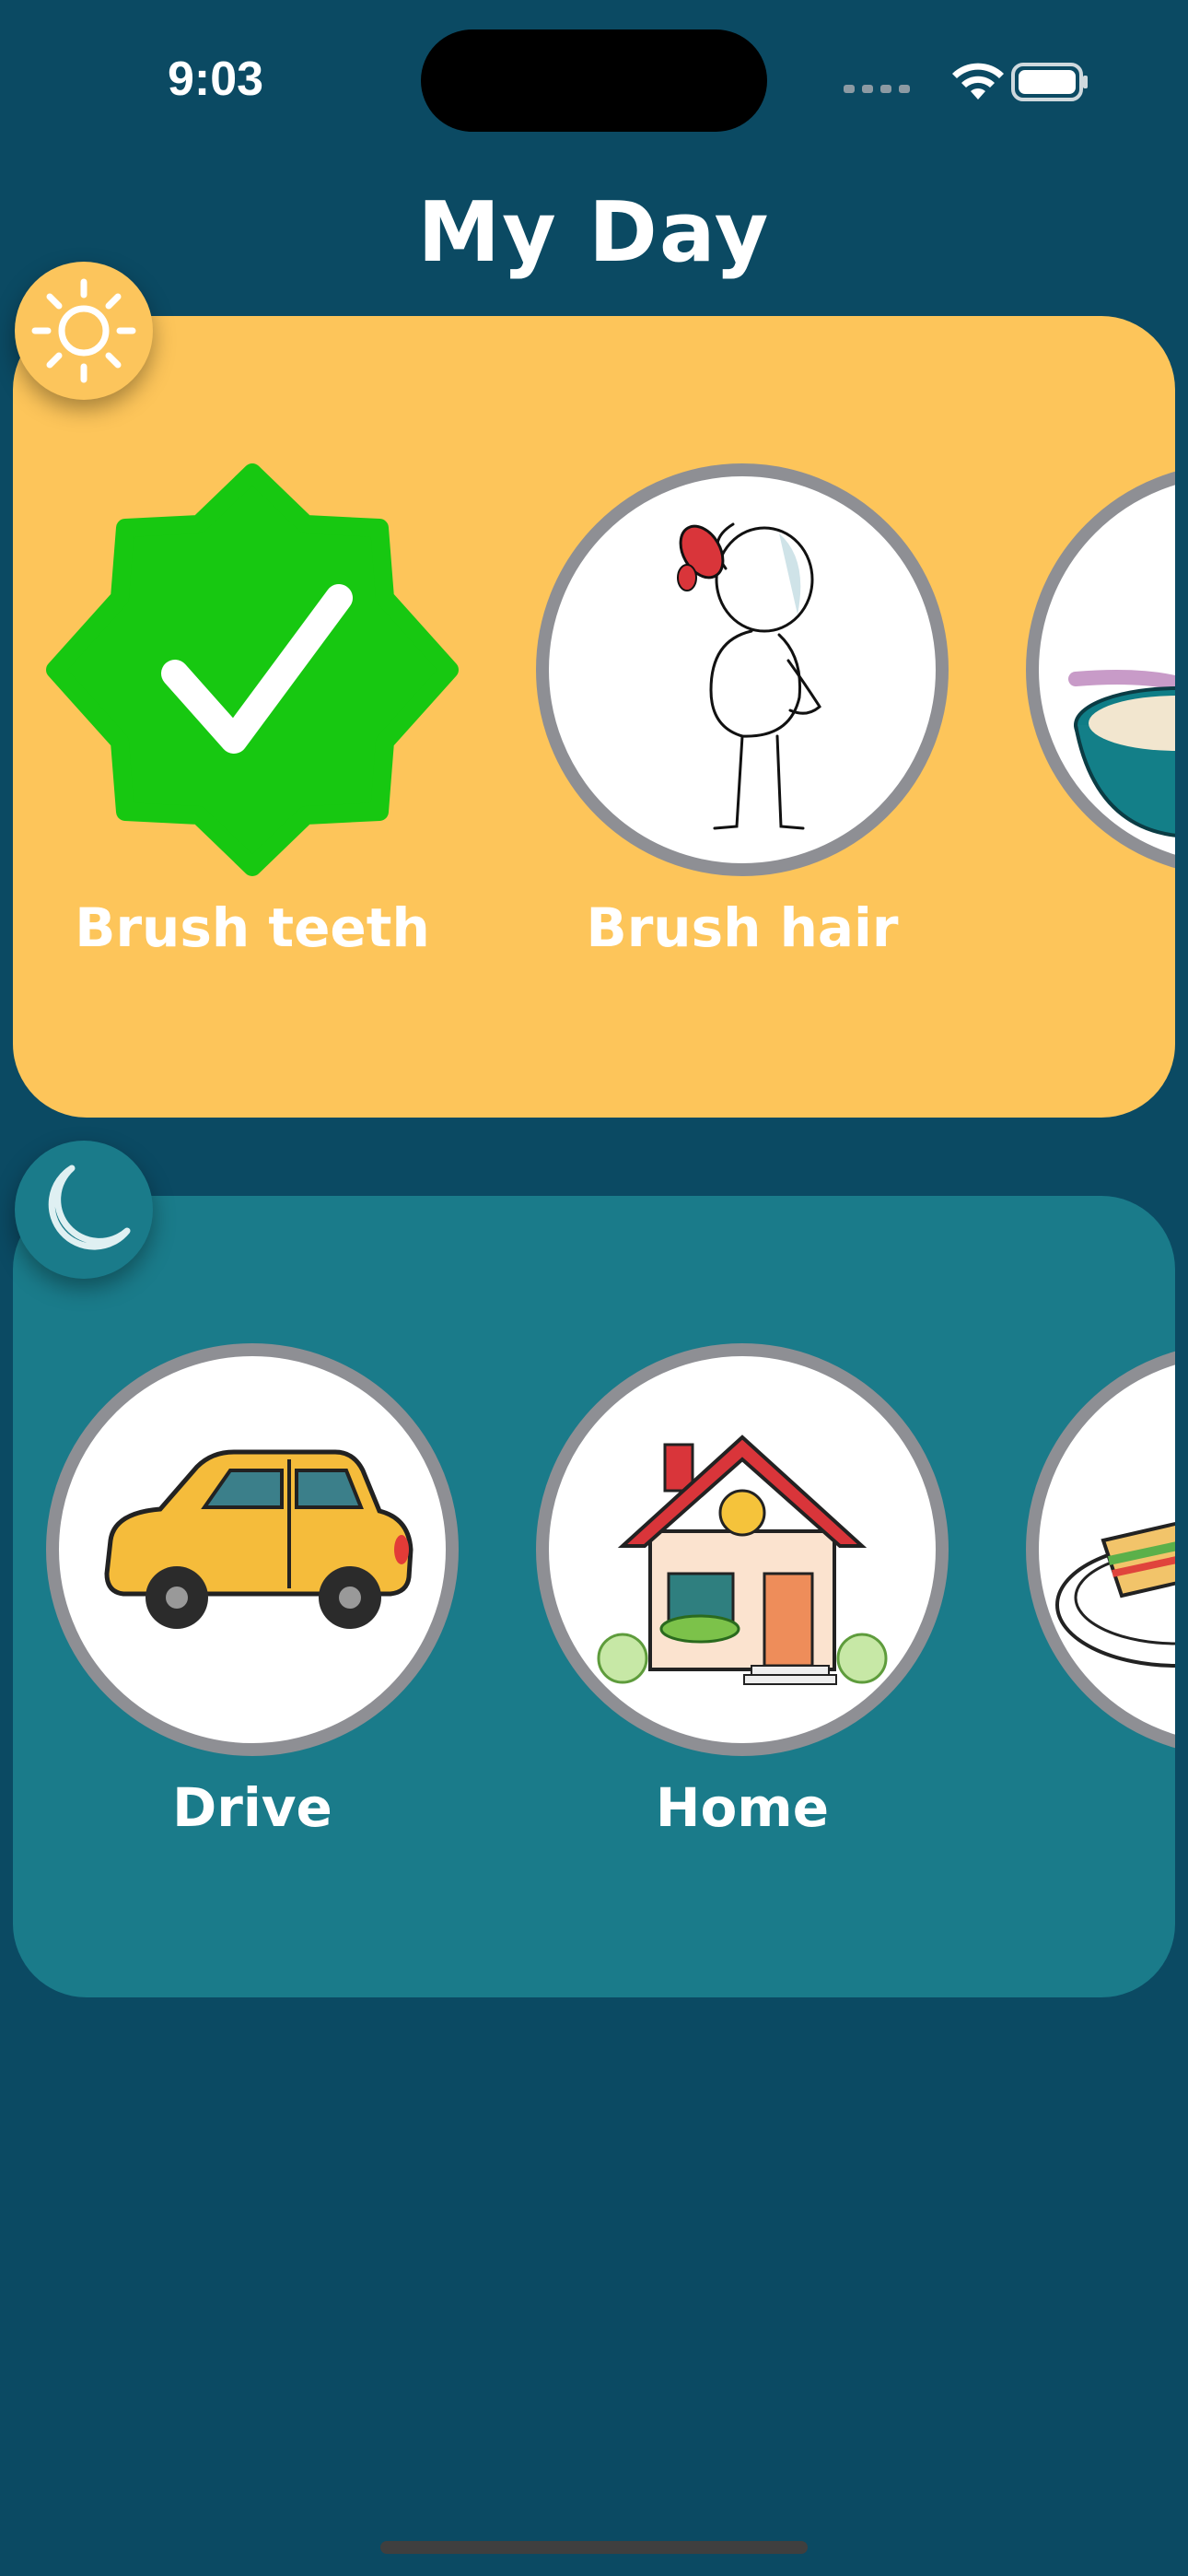 The height and width of the screenshot is (2576, 1188). What do you see at coordinates (253, 927) in the screenshot?
I see `task-label: Brush teeth` at bounding box center [253, 927].